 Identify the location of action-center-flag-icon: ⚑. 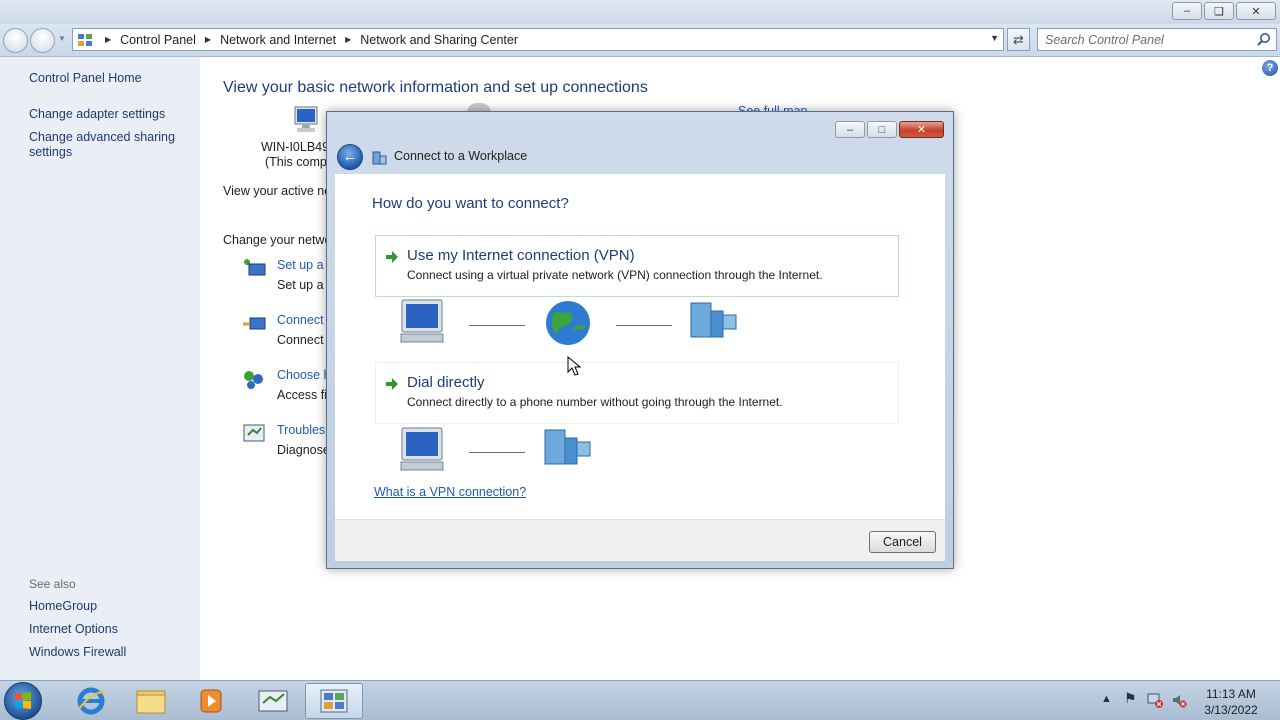
(1130, 698).